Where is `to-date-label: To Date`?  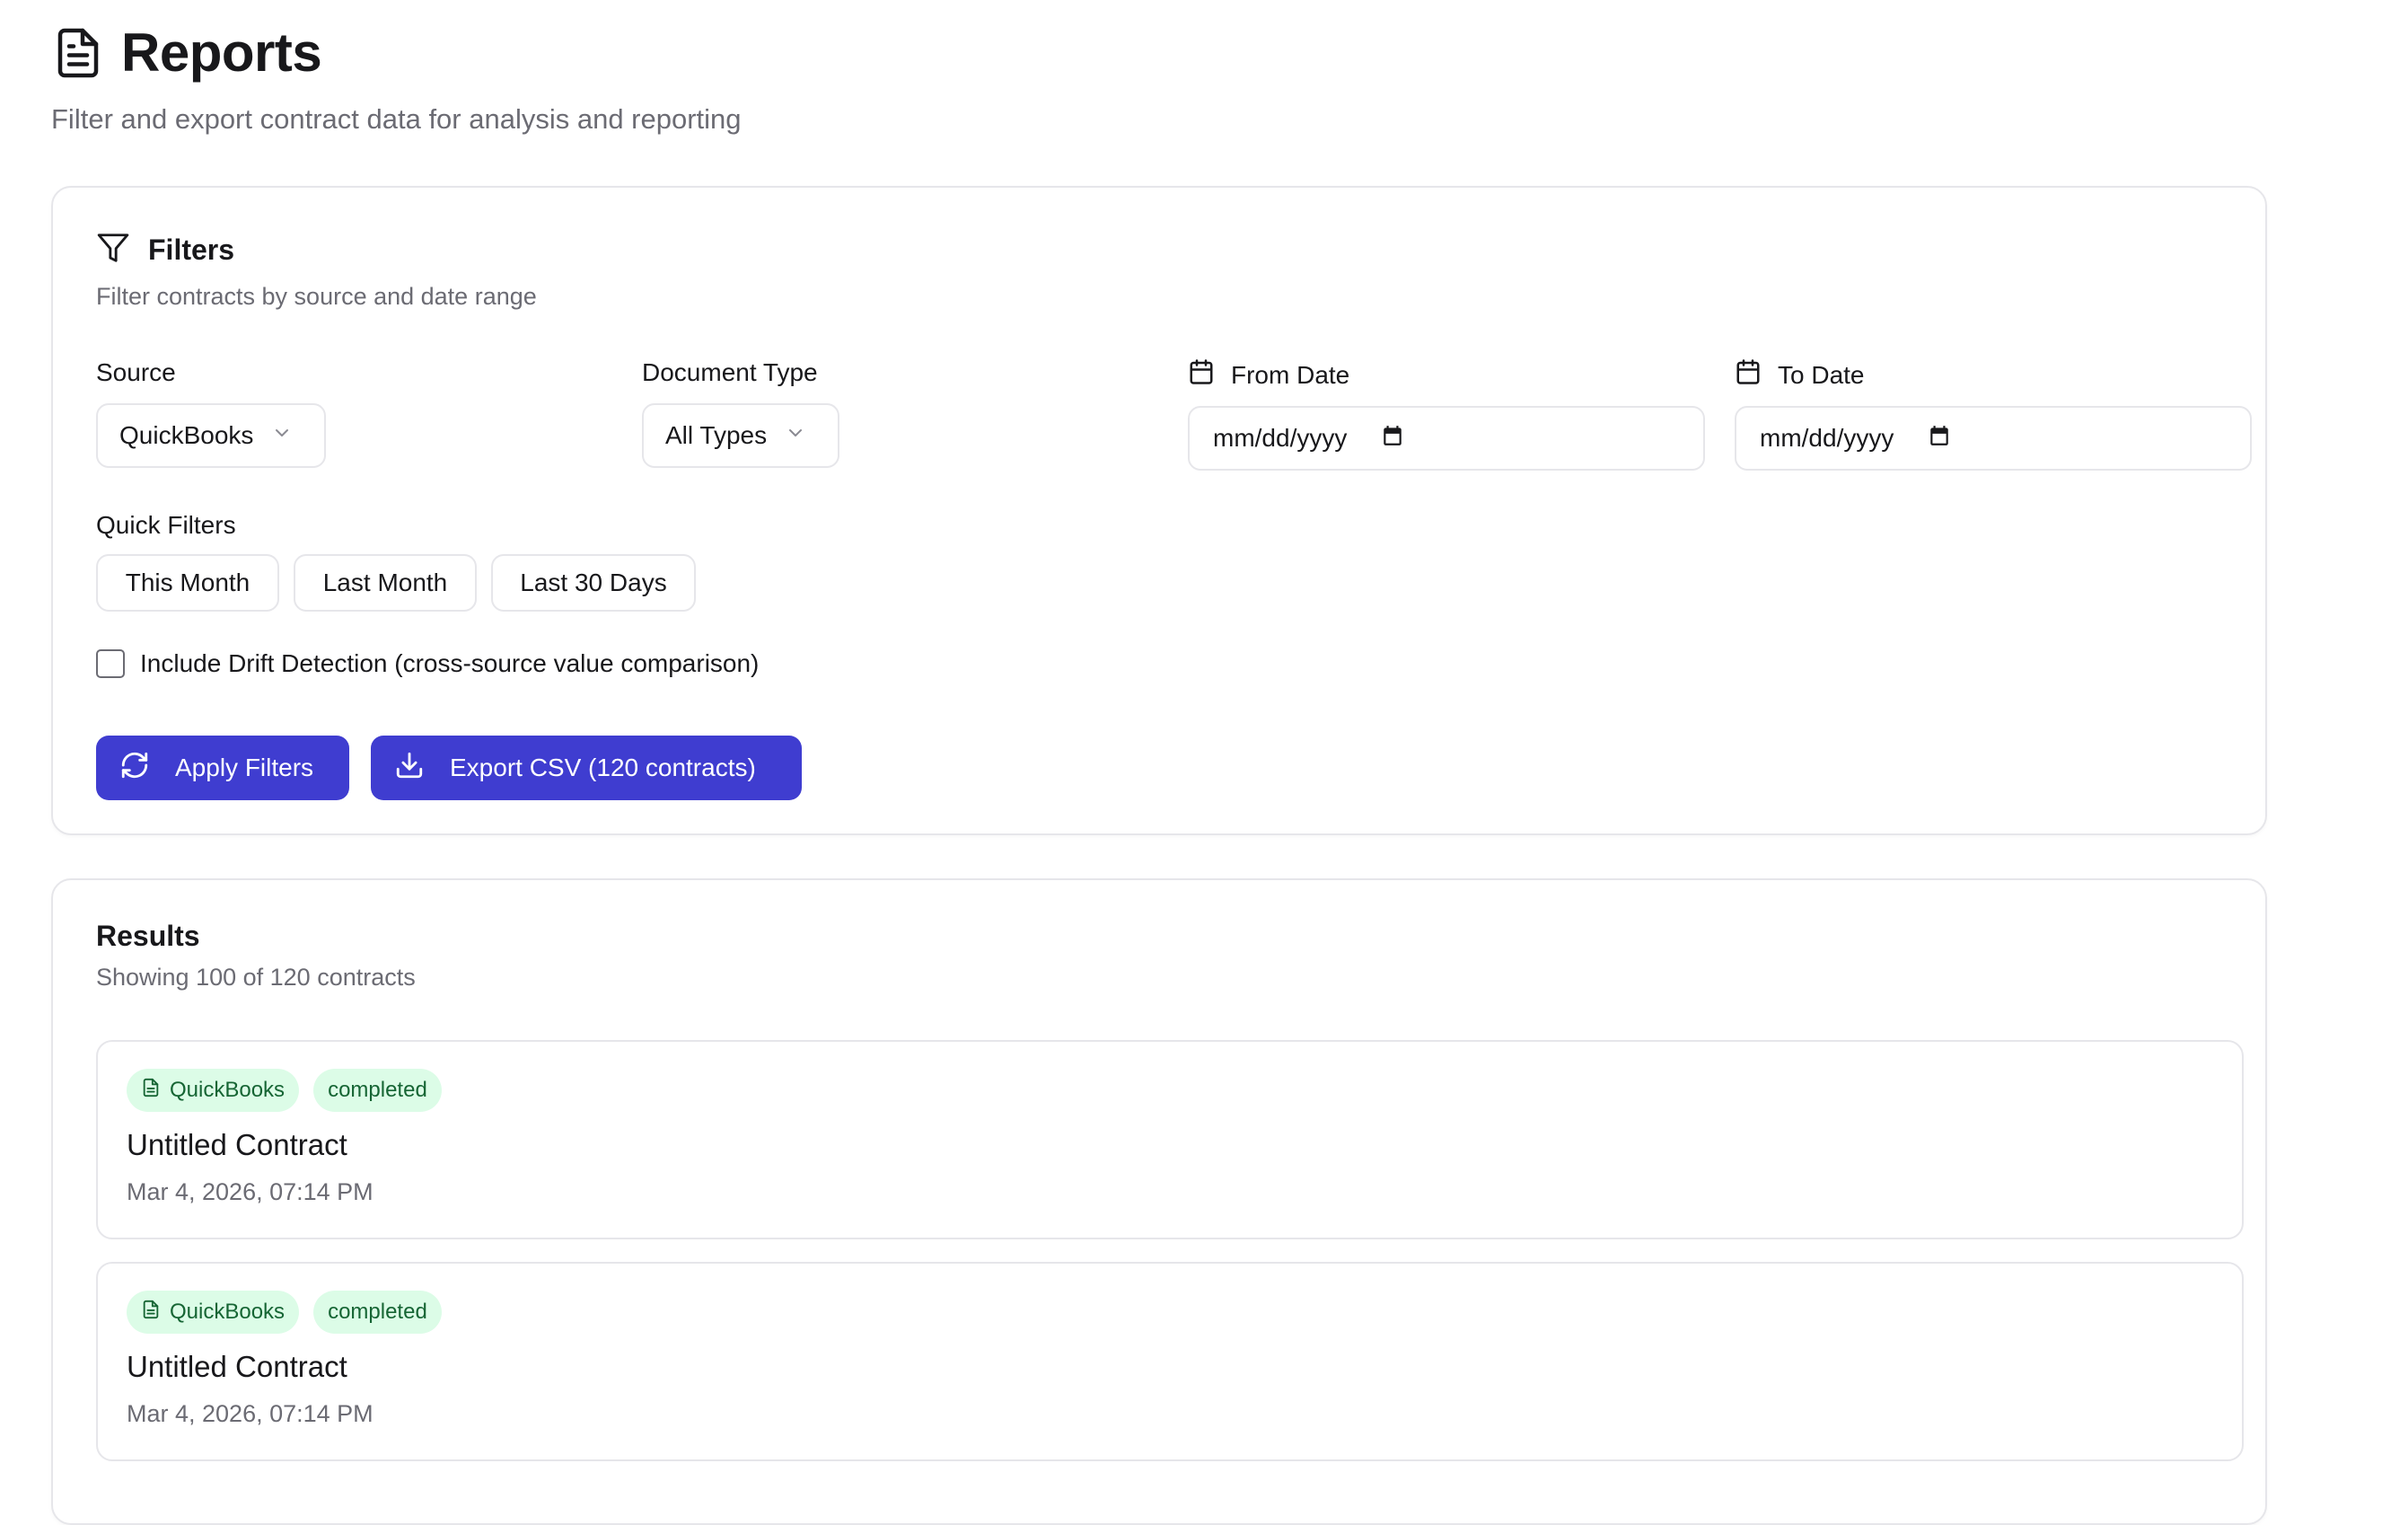 to-date-label: To Date is located at coordinates (1800, 375).